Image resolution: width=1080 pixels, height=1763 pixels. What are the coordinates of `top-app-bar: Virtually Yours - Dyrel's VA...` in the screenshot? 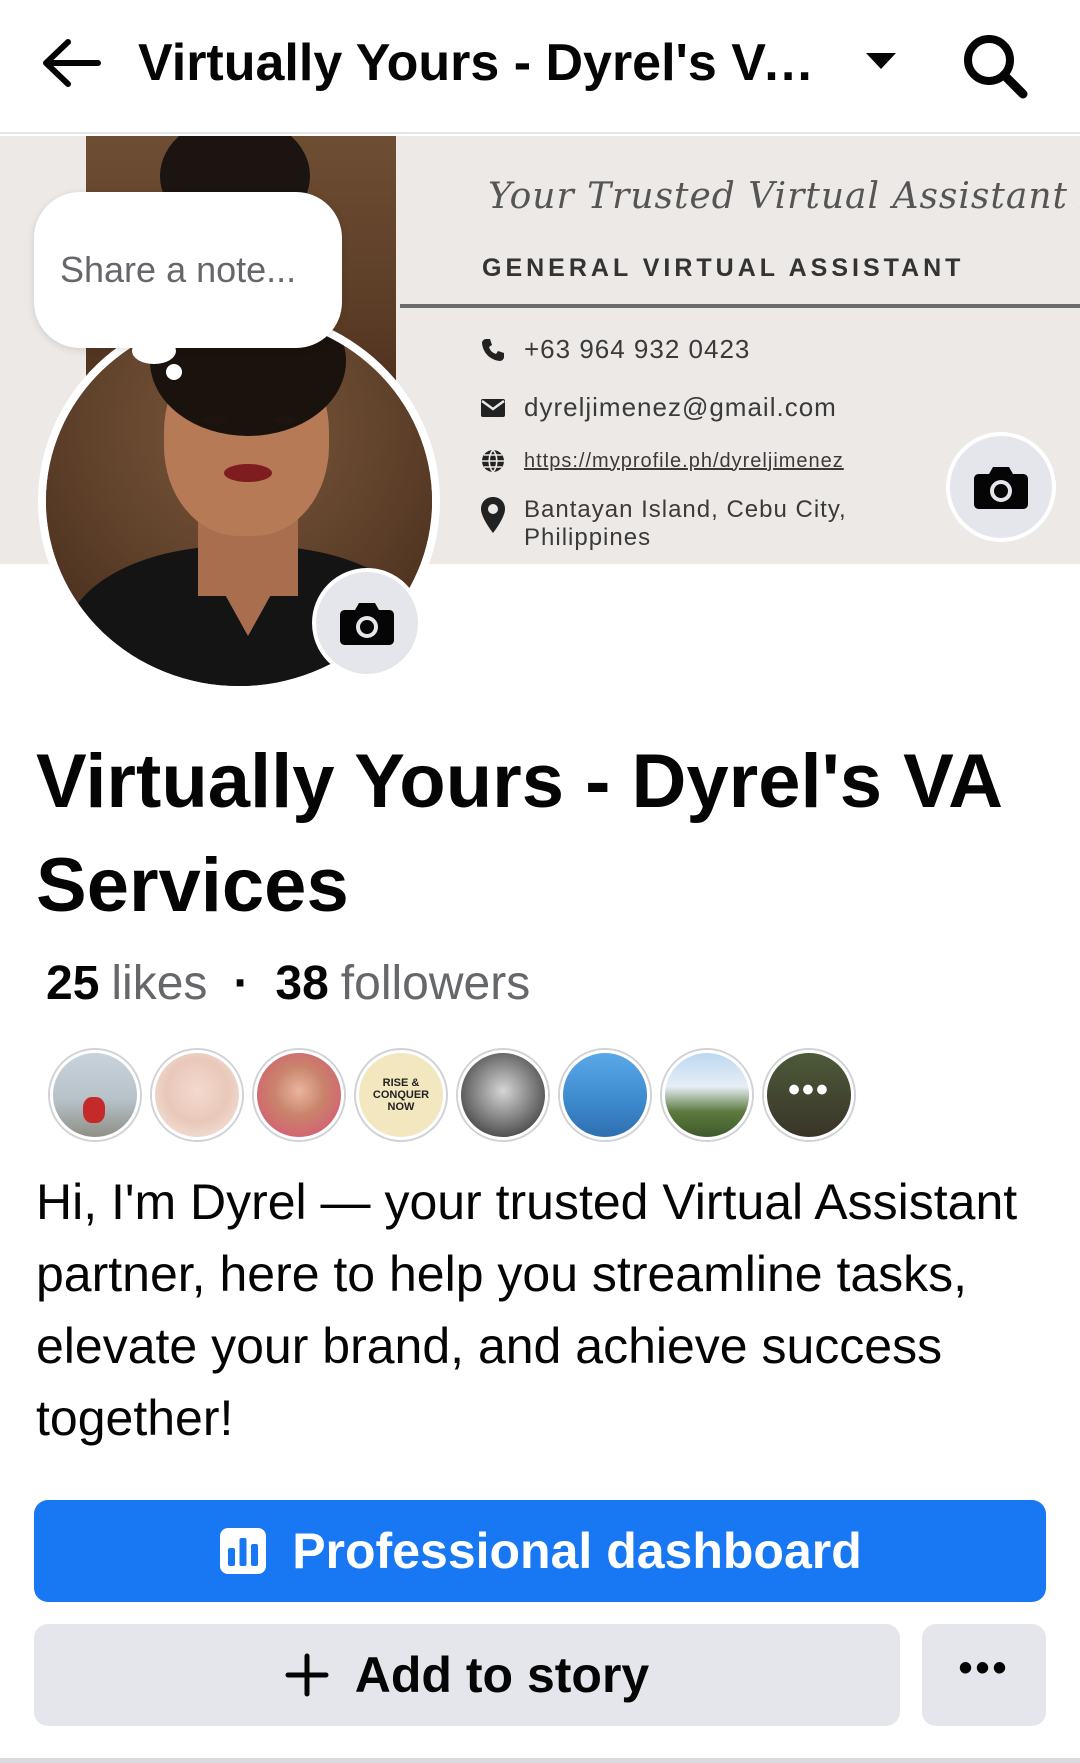 It's located at (540, 67).